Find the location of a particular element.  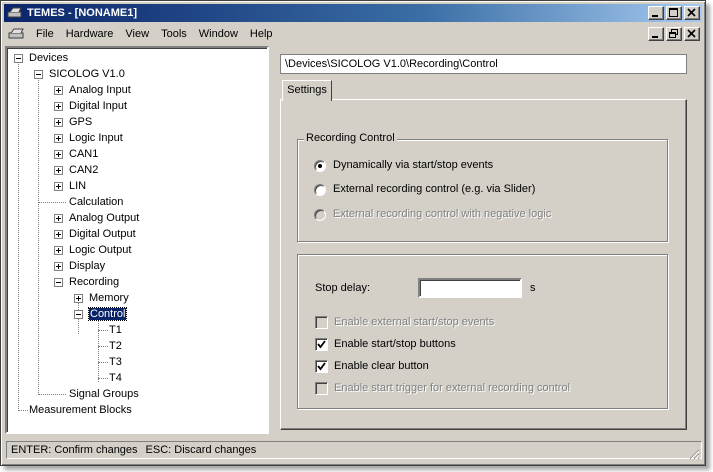

tree-item-recording: Recording is located at coordinates (94, 282).